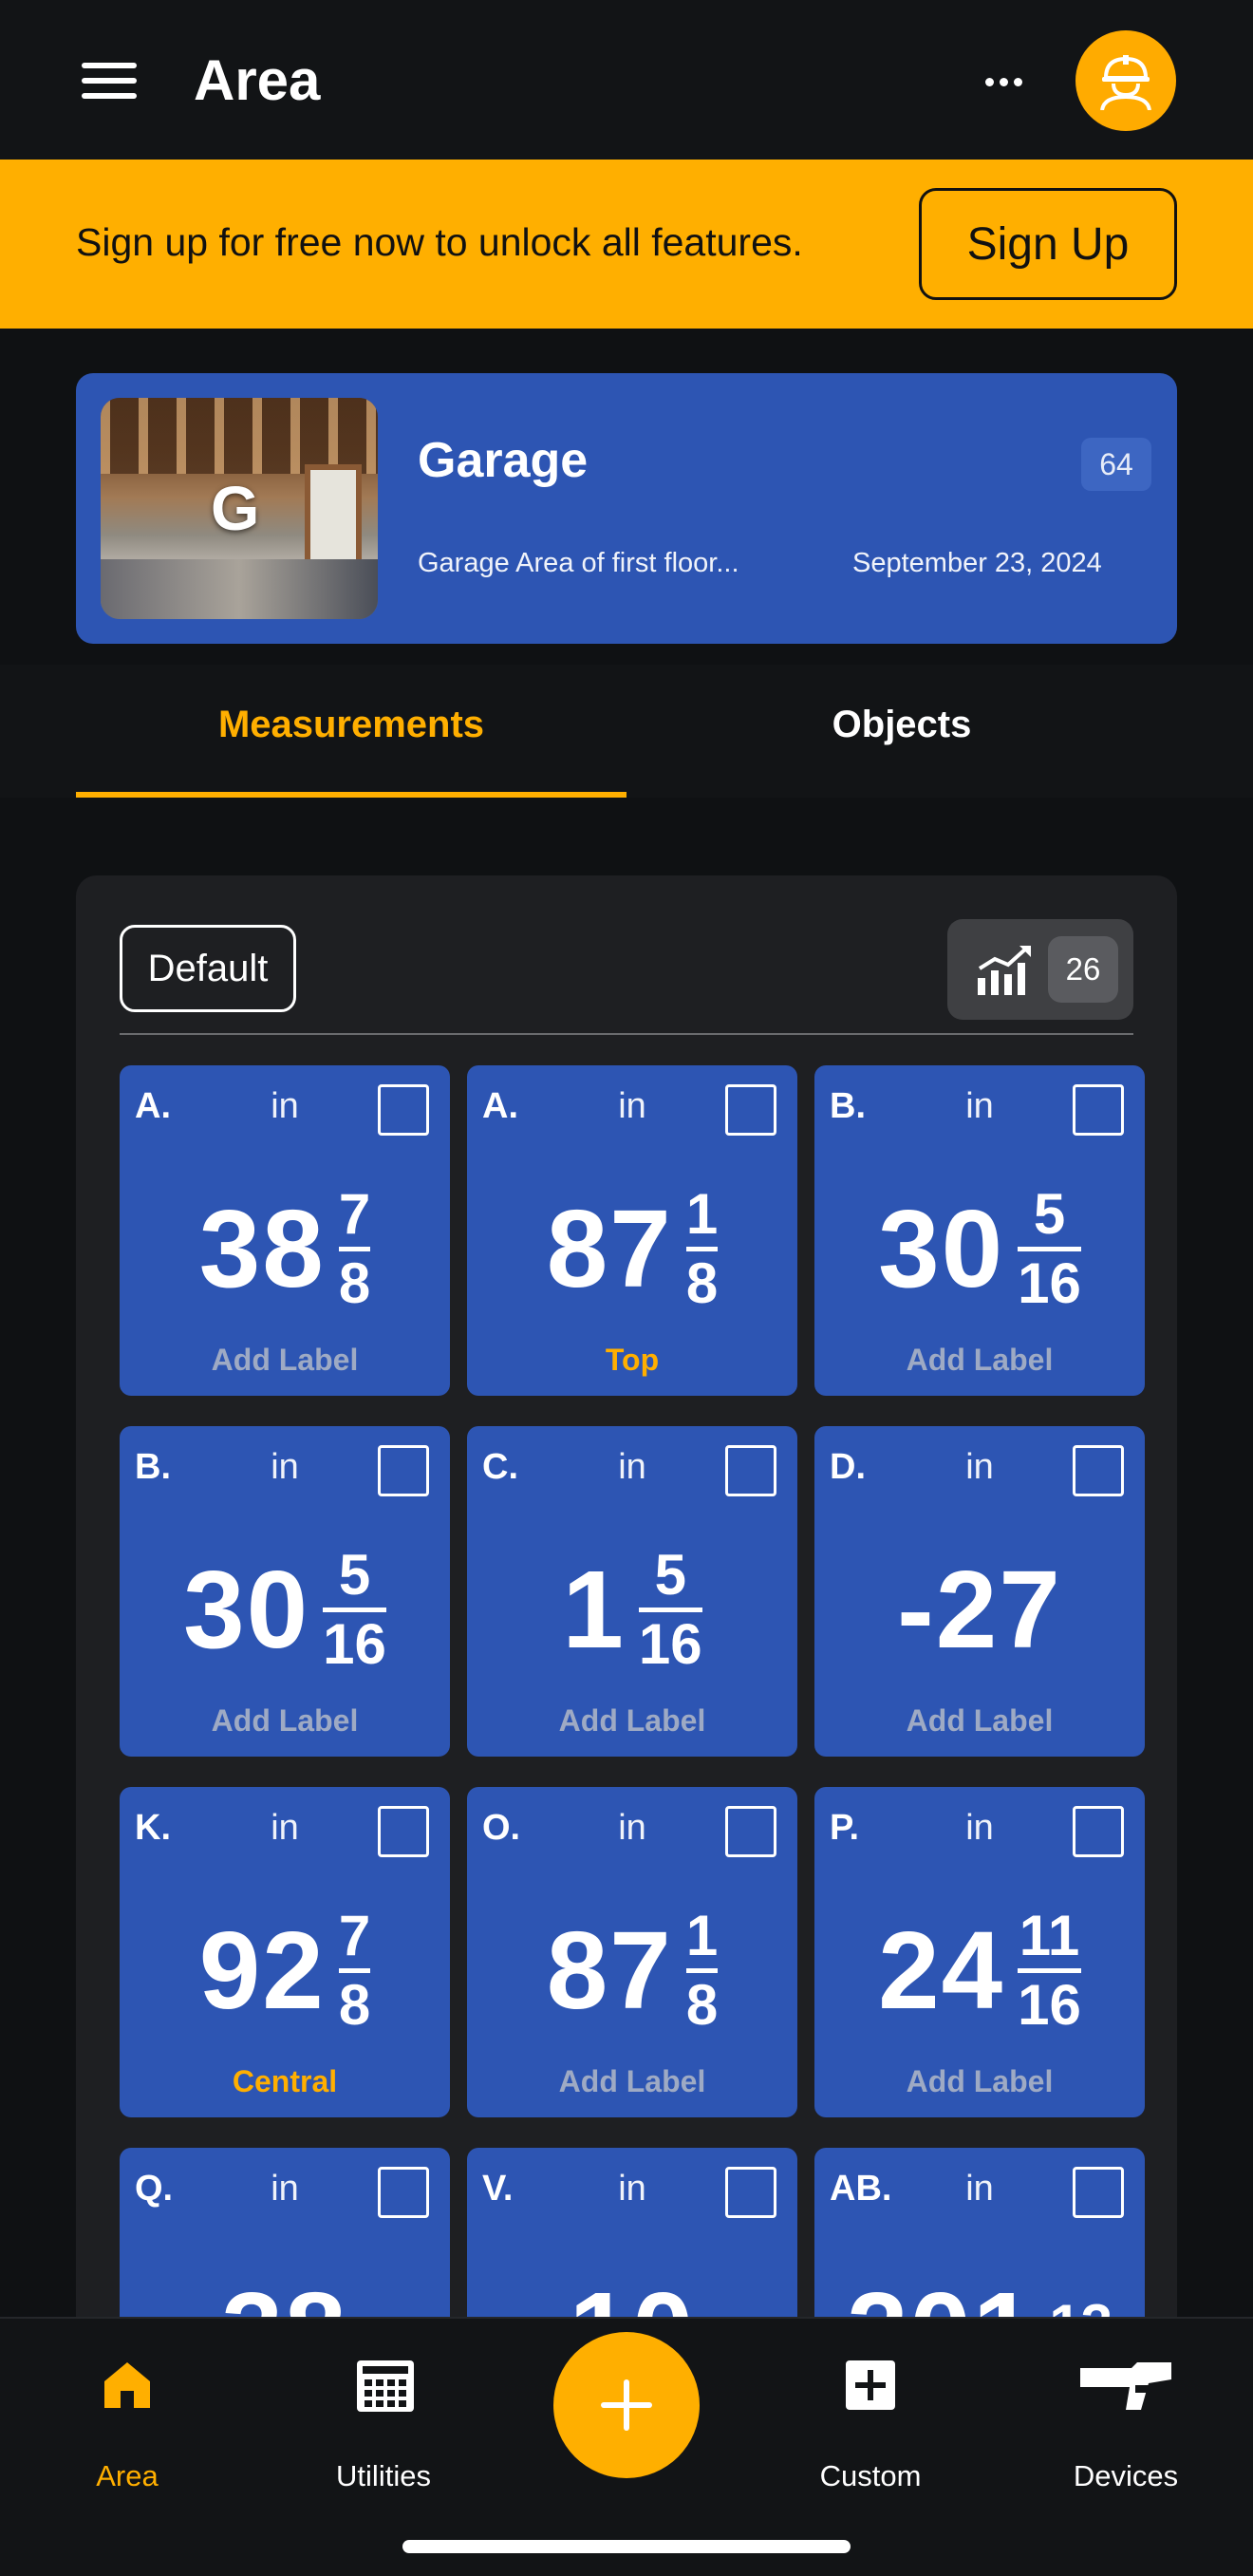  I want to click on measurement-whole: 1, so click(594, 1609).